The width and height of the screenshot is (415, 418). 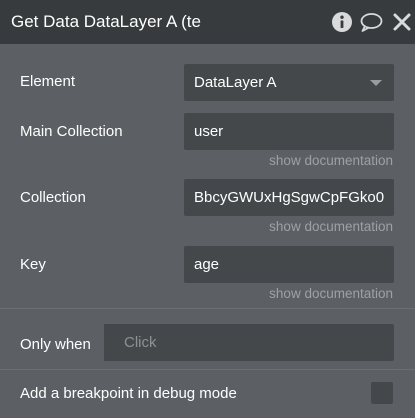 I want to click on collection-doc-link: show documentation, so click(x=331, y=227).